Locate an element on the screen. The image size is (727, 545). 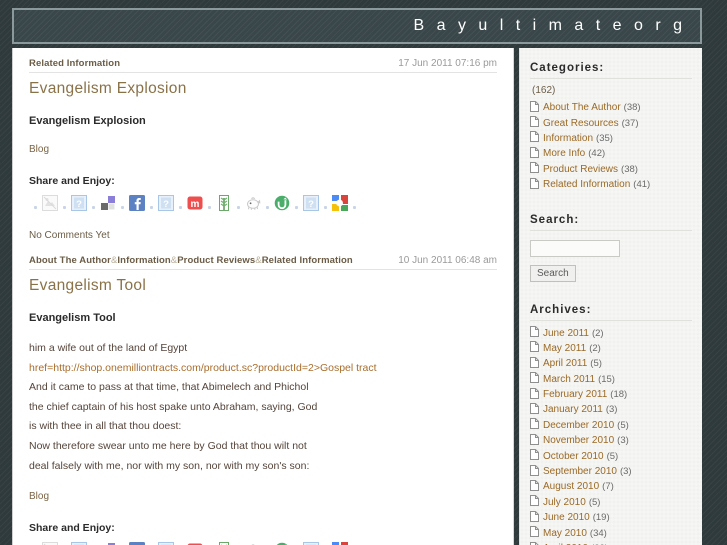
archives-item: July 2010 (5) is located at coordinates (611, 502).